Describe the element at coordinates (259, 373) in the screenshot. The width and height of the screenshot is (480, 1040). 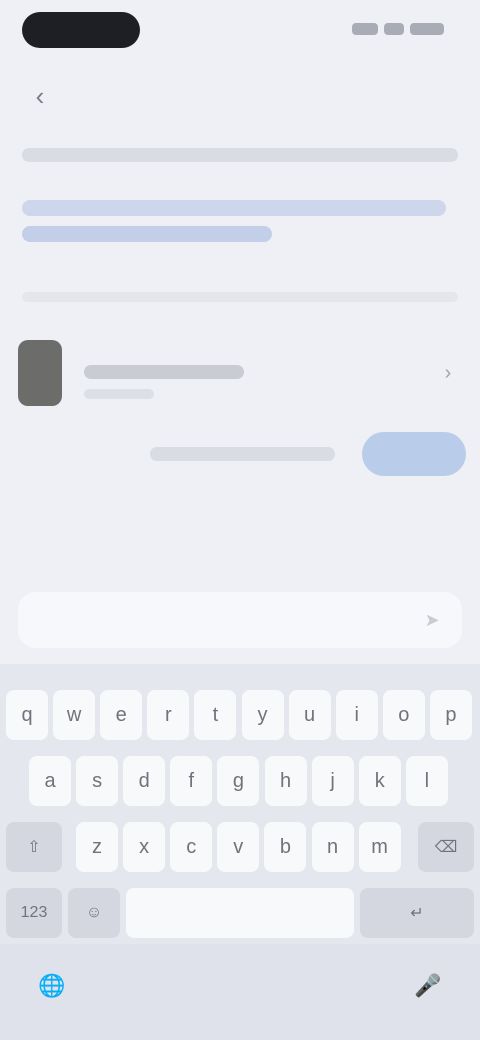
I see `app-meta` at that location.